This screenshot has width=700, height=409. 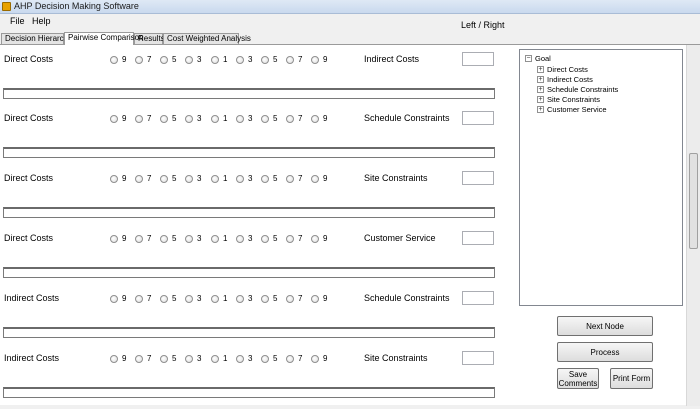 What do you see at coordinates (543, 58) in the screenshot?
I see `tree-node-goal: Goal` at bounding box center [543, 58].